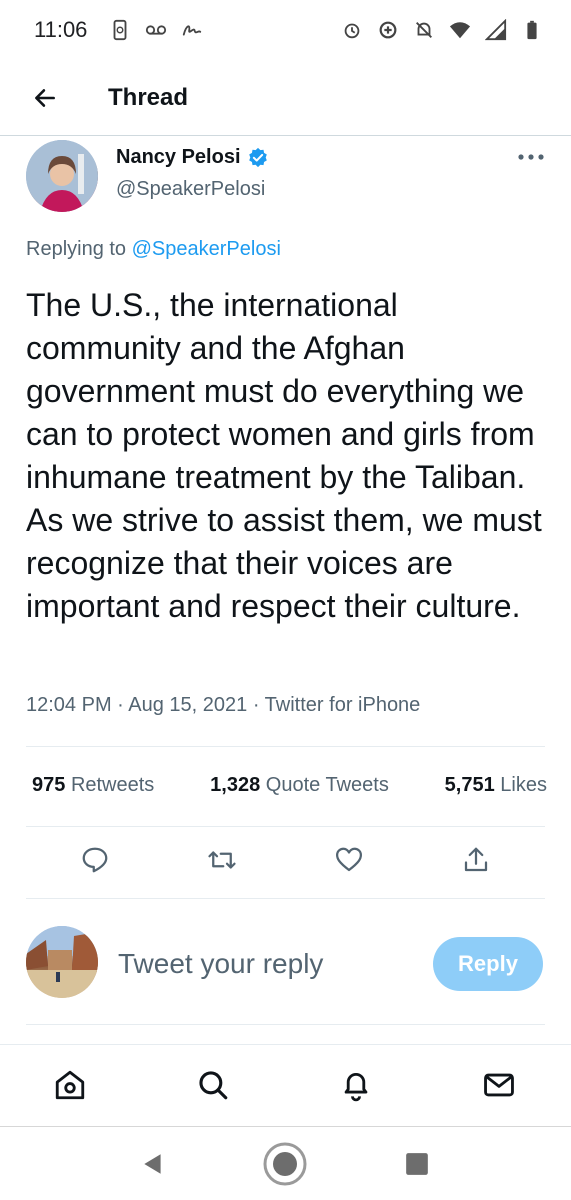  What do you see at coordinates (496, 785) in the screenshot?
I see `likes-stat: 5,751 Likes` at bounding box center [496, 785].